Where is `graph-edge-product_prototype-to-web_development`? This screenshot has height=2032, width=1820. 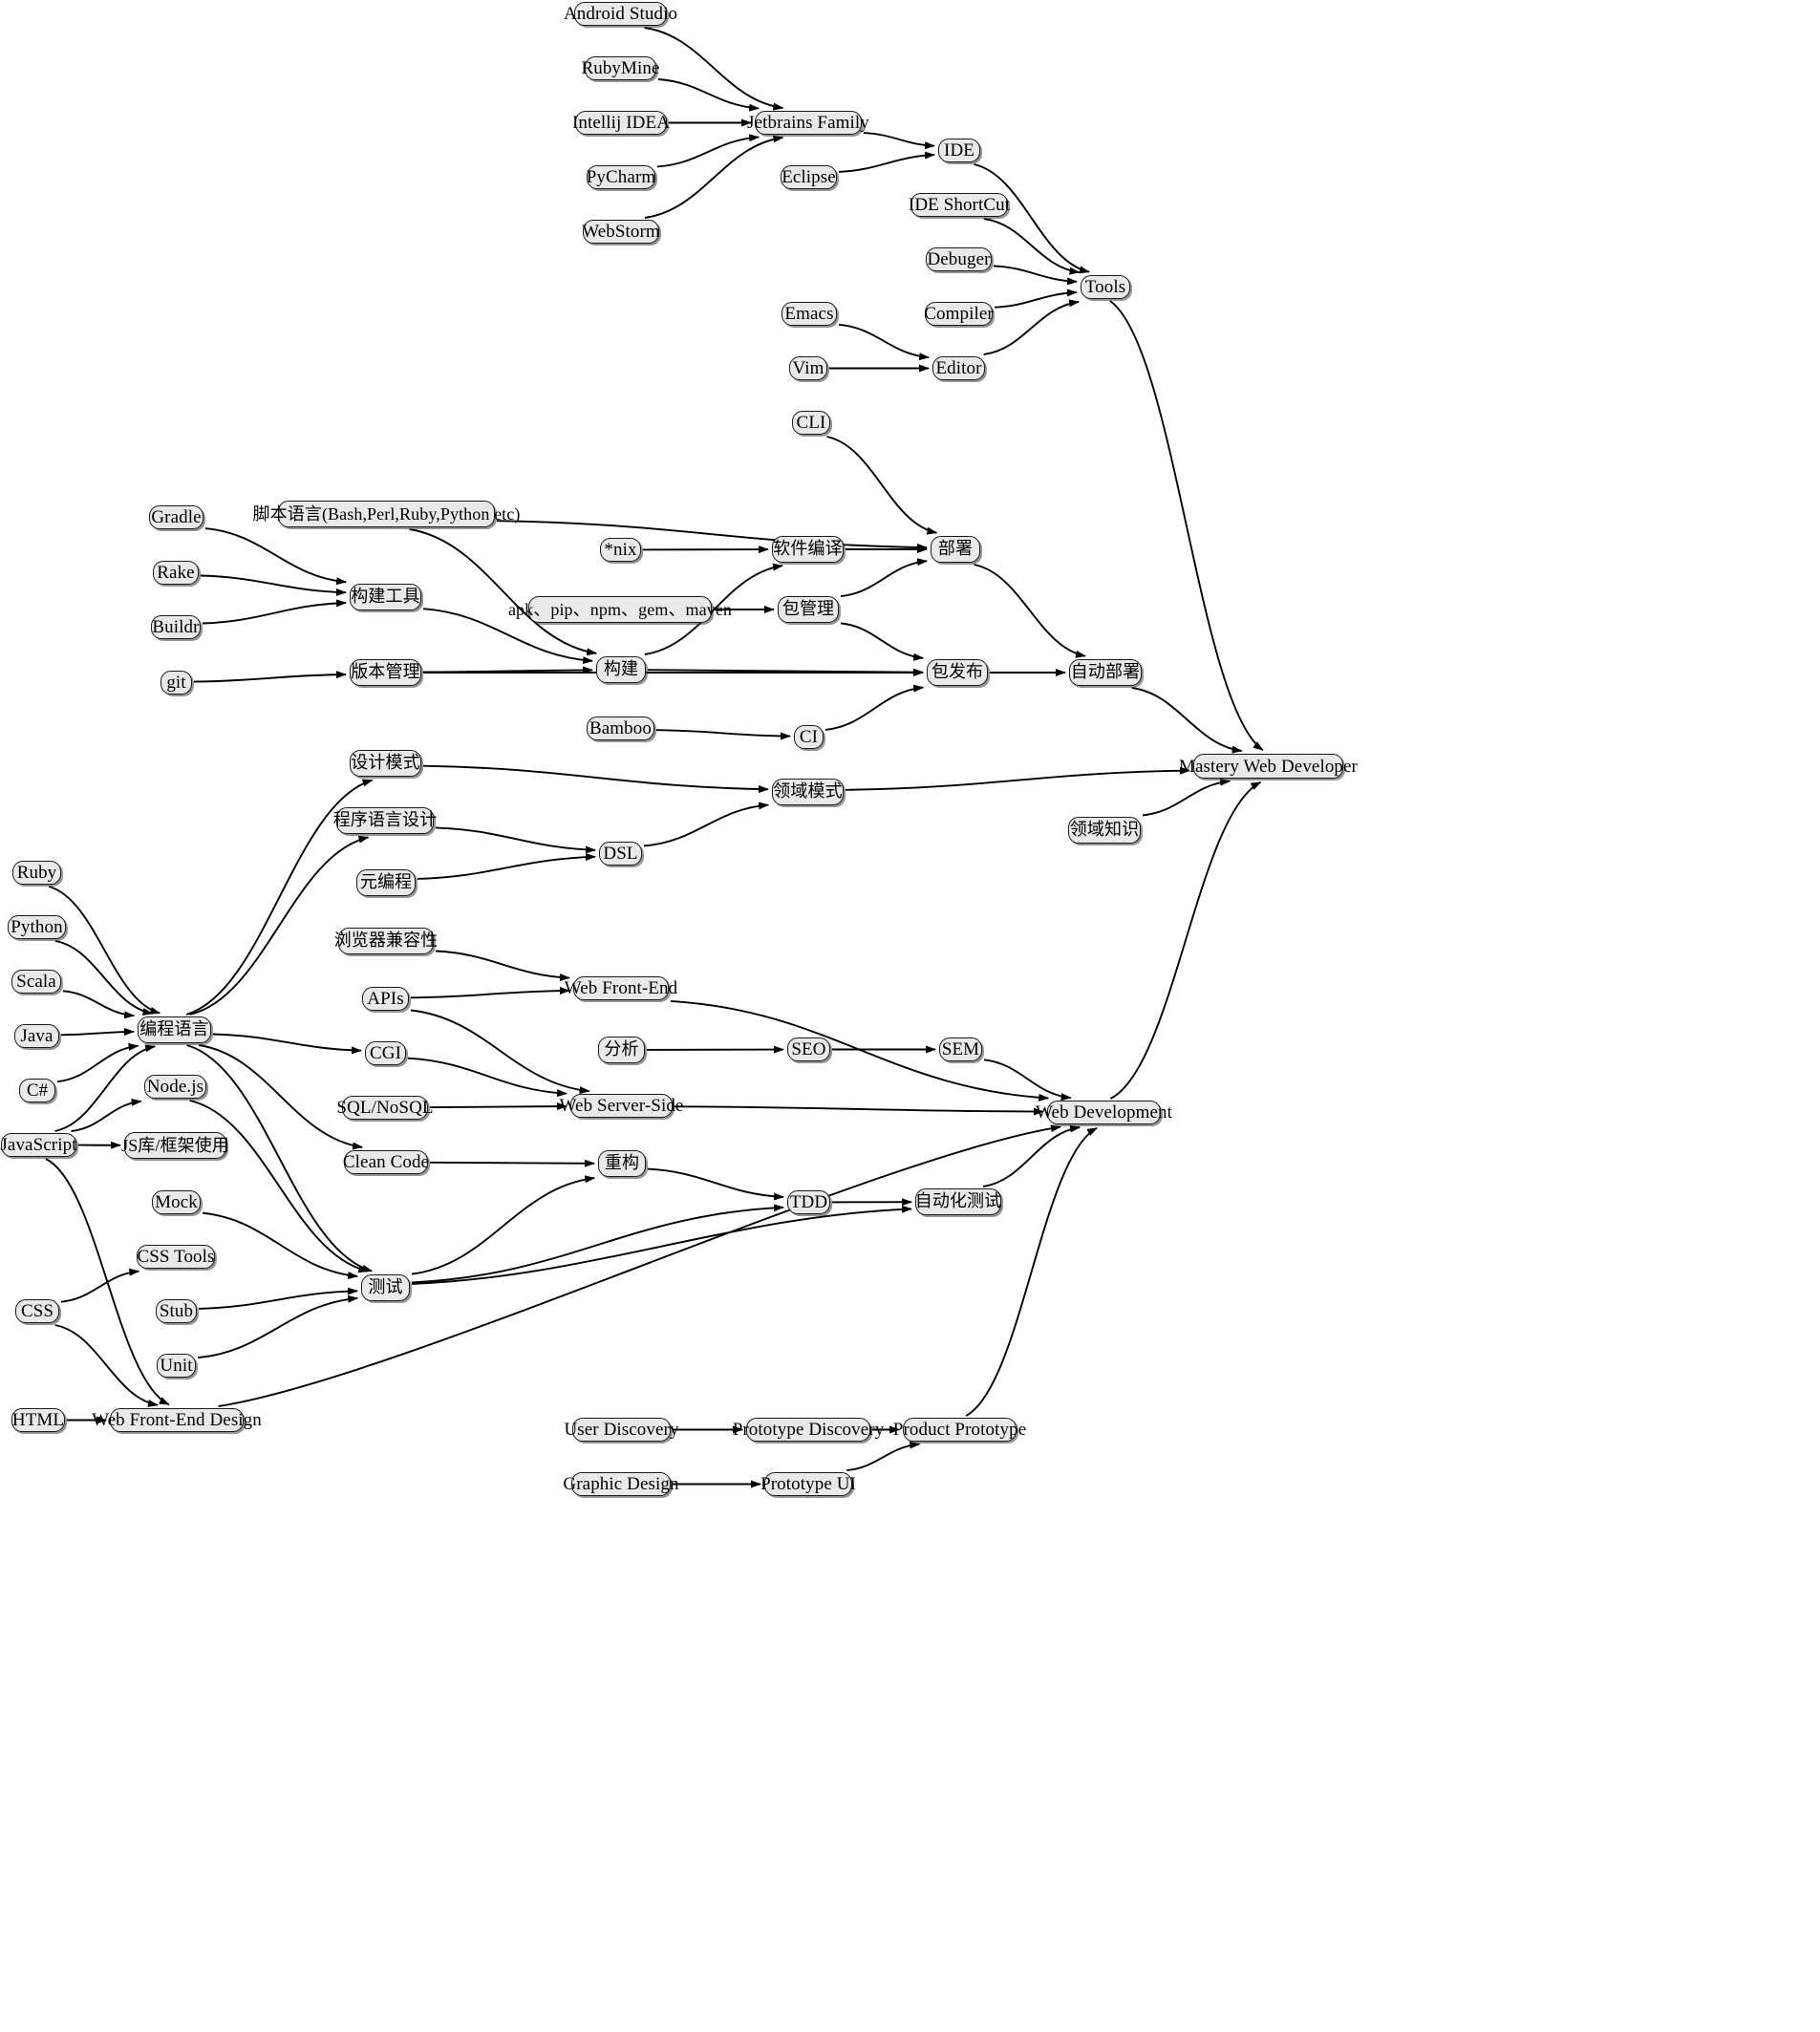
graph-edge-product_prototype-to-web_development is located at coordinates (1031, 1271).